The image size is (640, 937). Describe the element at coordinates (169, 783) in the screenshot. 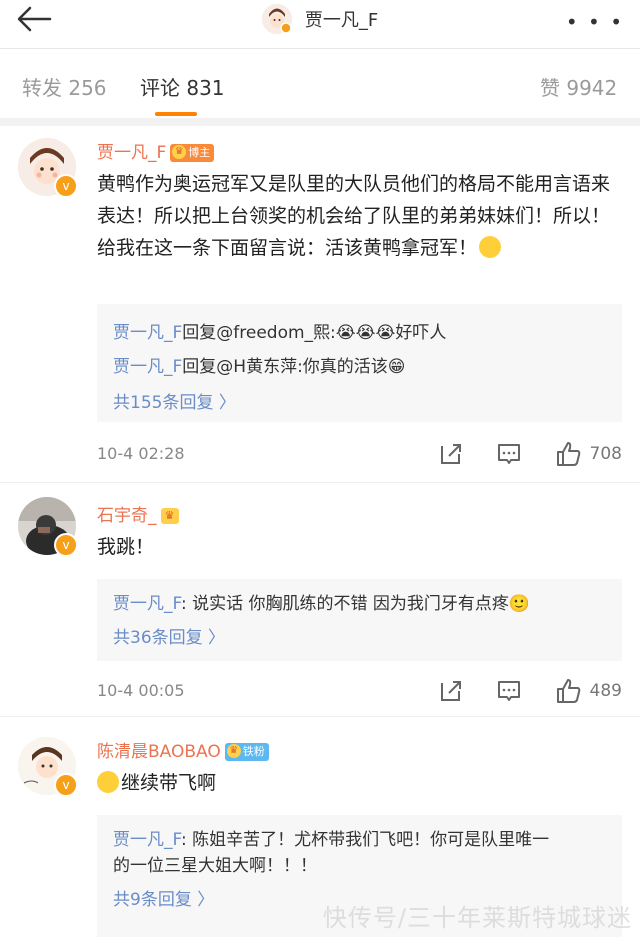

I see `comment-text-content: 继续带飞啊` at that location.